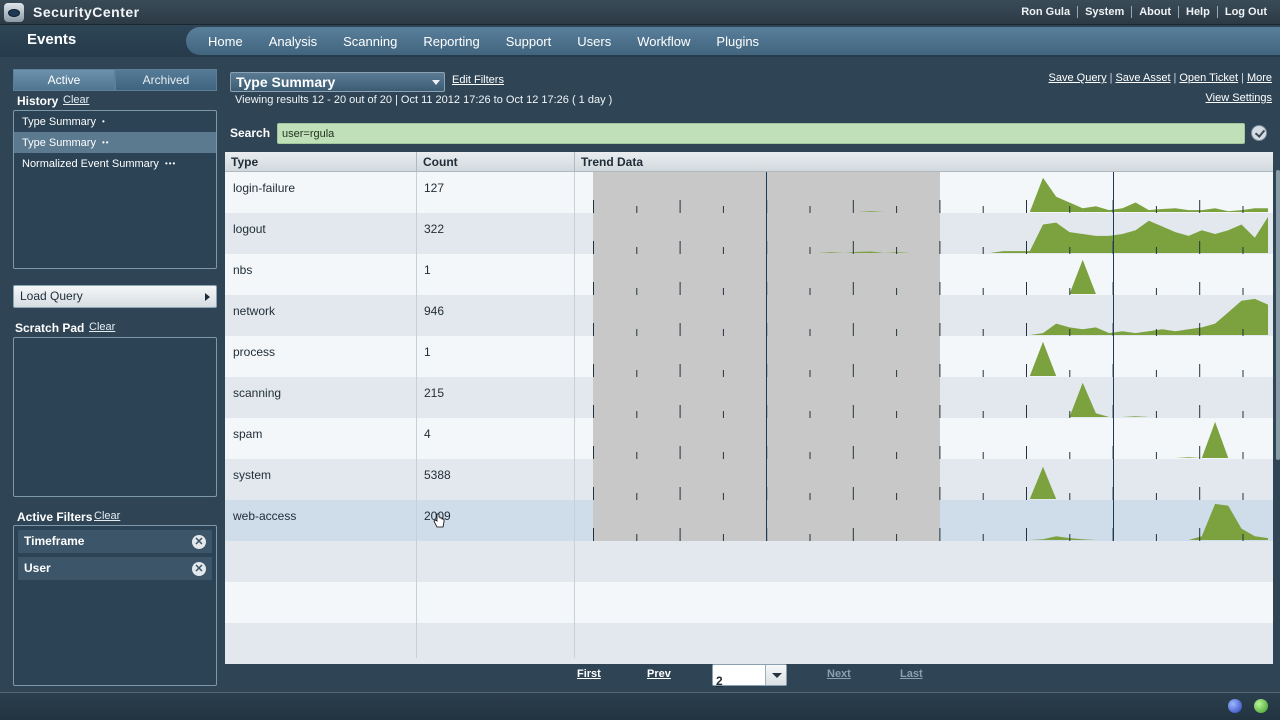  Describe the element at coordinates (1239, 98) in the screenshot. I see `view-settings-link: View Settings` at that location.